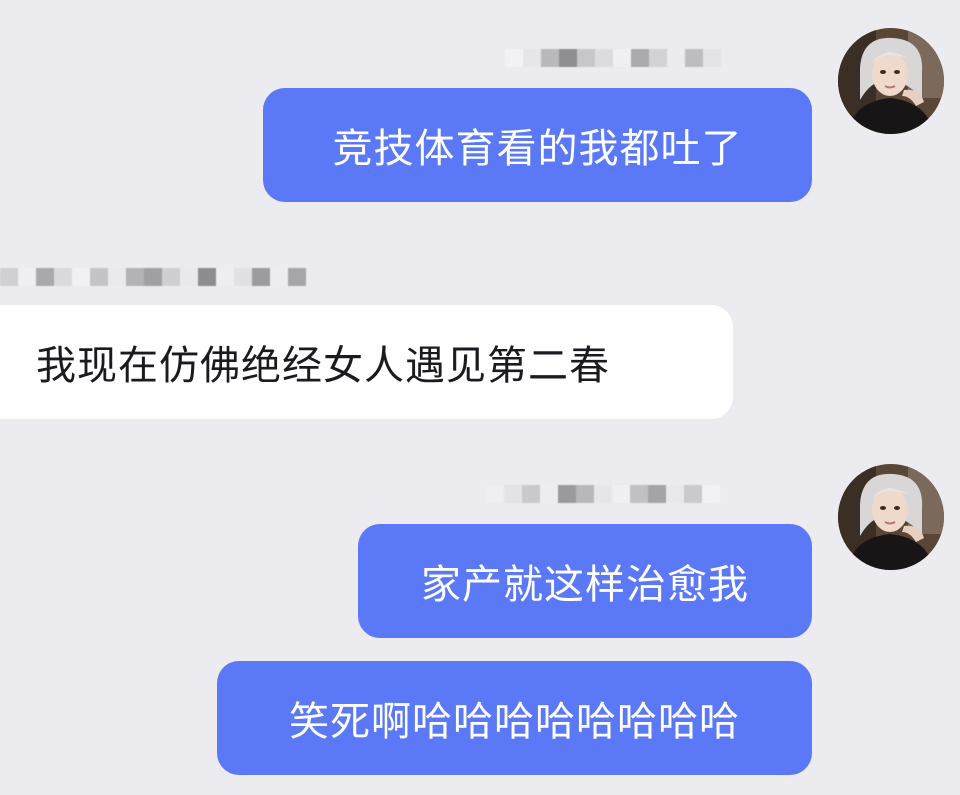 Image resolution: width=960 pixels, height=795 pixels. Describe the element at coordinates (585, 585) in the screenshot. I see `message-text: 家产就这样治愈我` at that location.